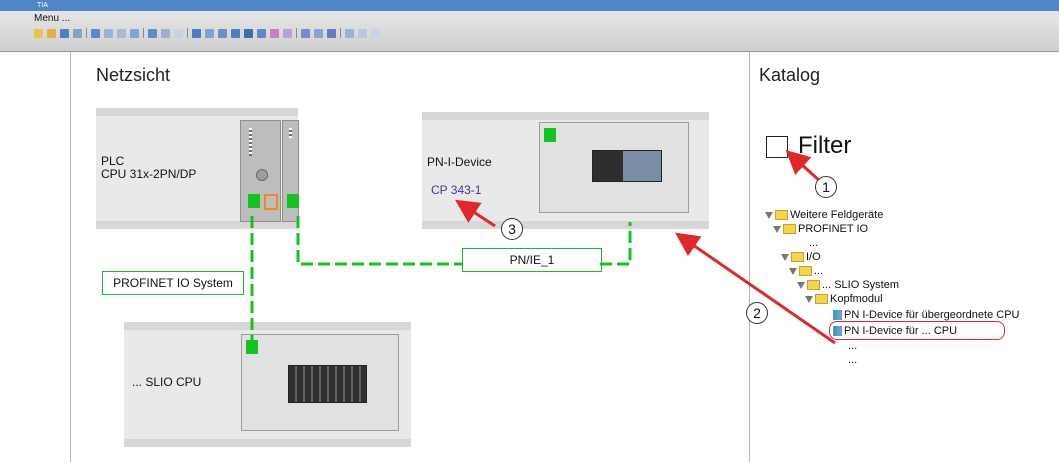 Image resolution: width=1059 pixels, height=462 pixels. Describe the element at coordinates (826, 187) in the screenshot. I see `callout-1: 1` at that location.